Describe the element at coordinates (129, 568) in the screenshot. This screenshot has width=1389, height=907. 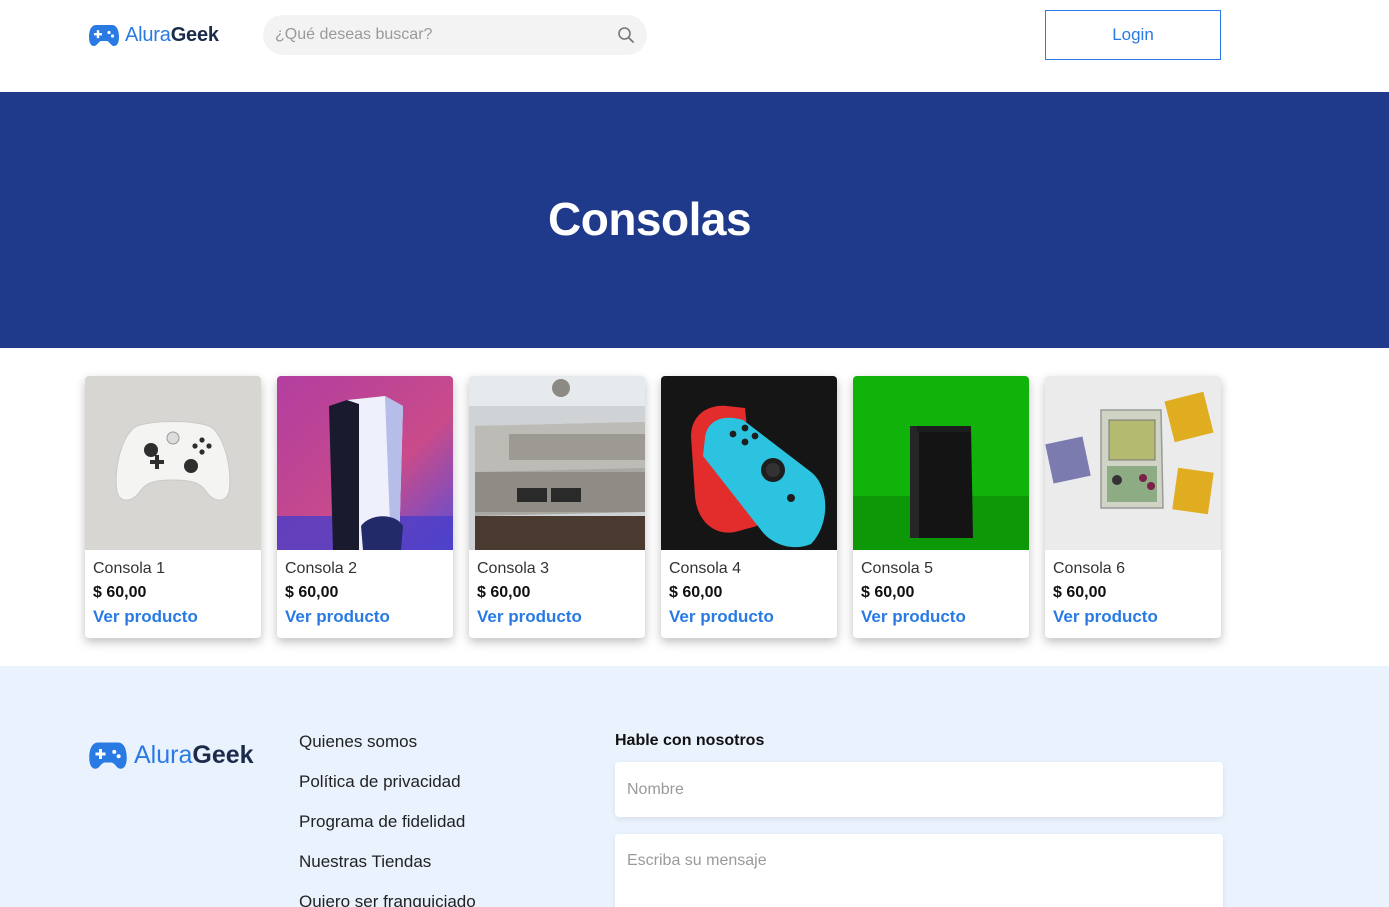
I see `product-name: Consola 1` at that location.